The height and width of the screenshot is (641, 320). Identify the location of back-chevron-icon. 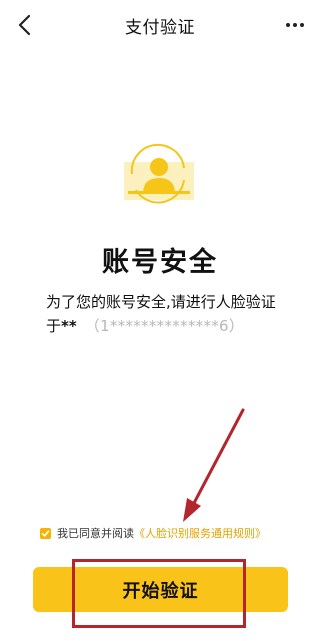
(24, 25).